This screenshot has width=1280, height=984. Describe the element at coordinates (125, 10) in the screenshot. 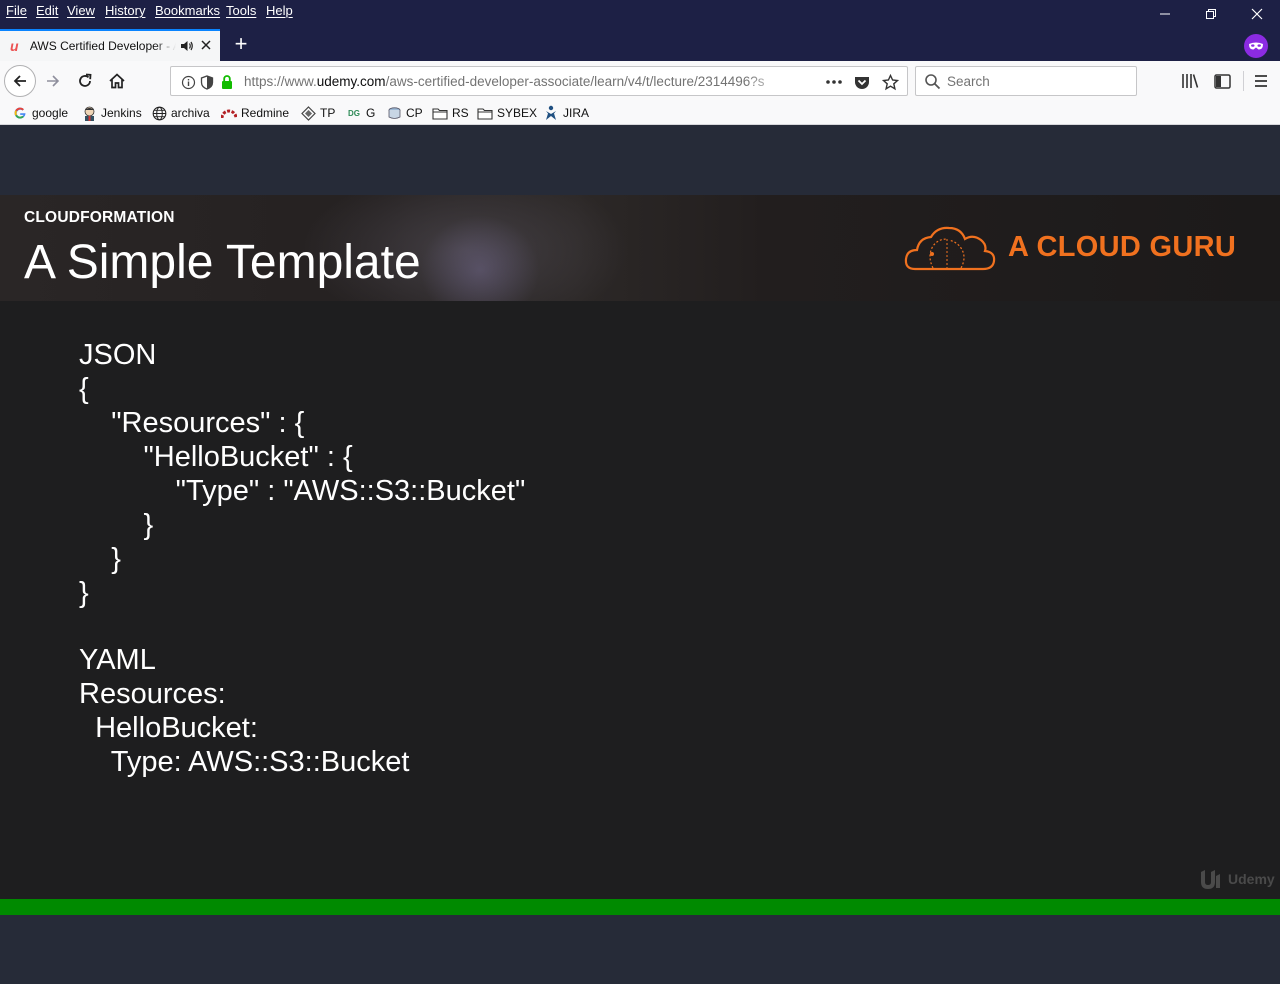

I see `menu-history: History` at that location.